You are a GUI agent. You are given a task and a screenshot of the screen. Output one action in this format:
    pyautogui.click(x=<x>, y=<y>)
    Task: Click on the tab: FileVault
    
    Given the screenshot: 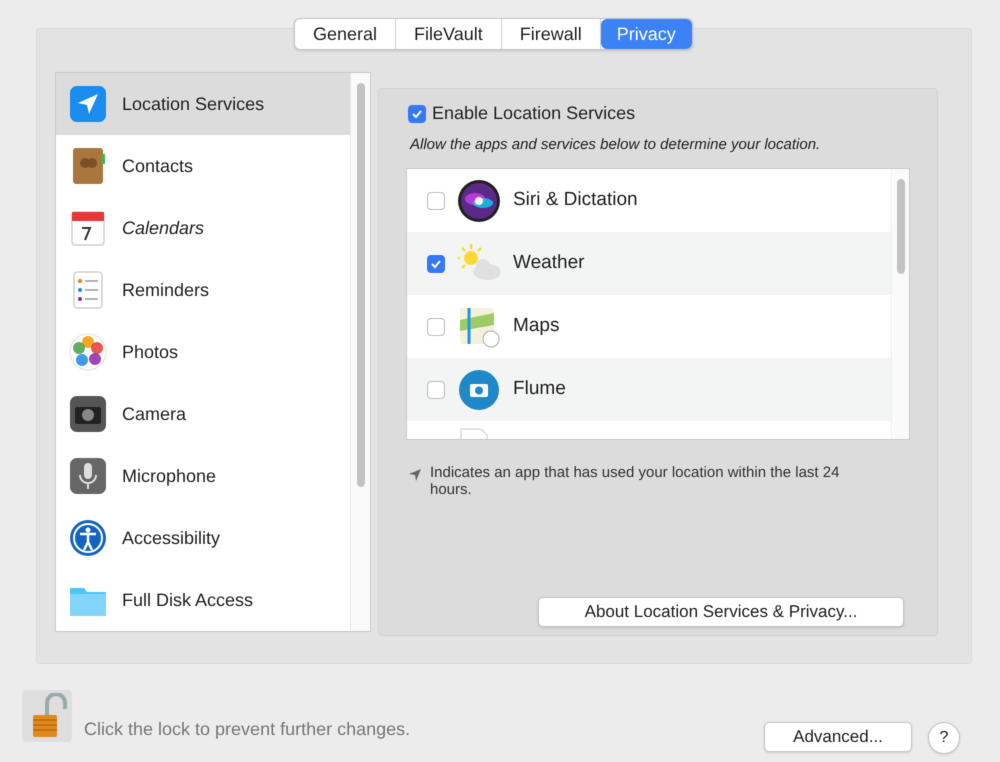 What is the action you would take?
    pyautogui.click(x=449, y=34)
    